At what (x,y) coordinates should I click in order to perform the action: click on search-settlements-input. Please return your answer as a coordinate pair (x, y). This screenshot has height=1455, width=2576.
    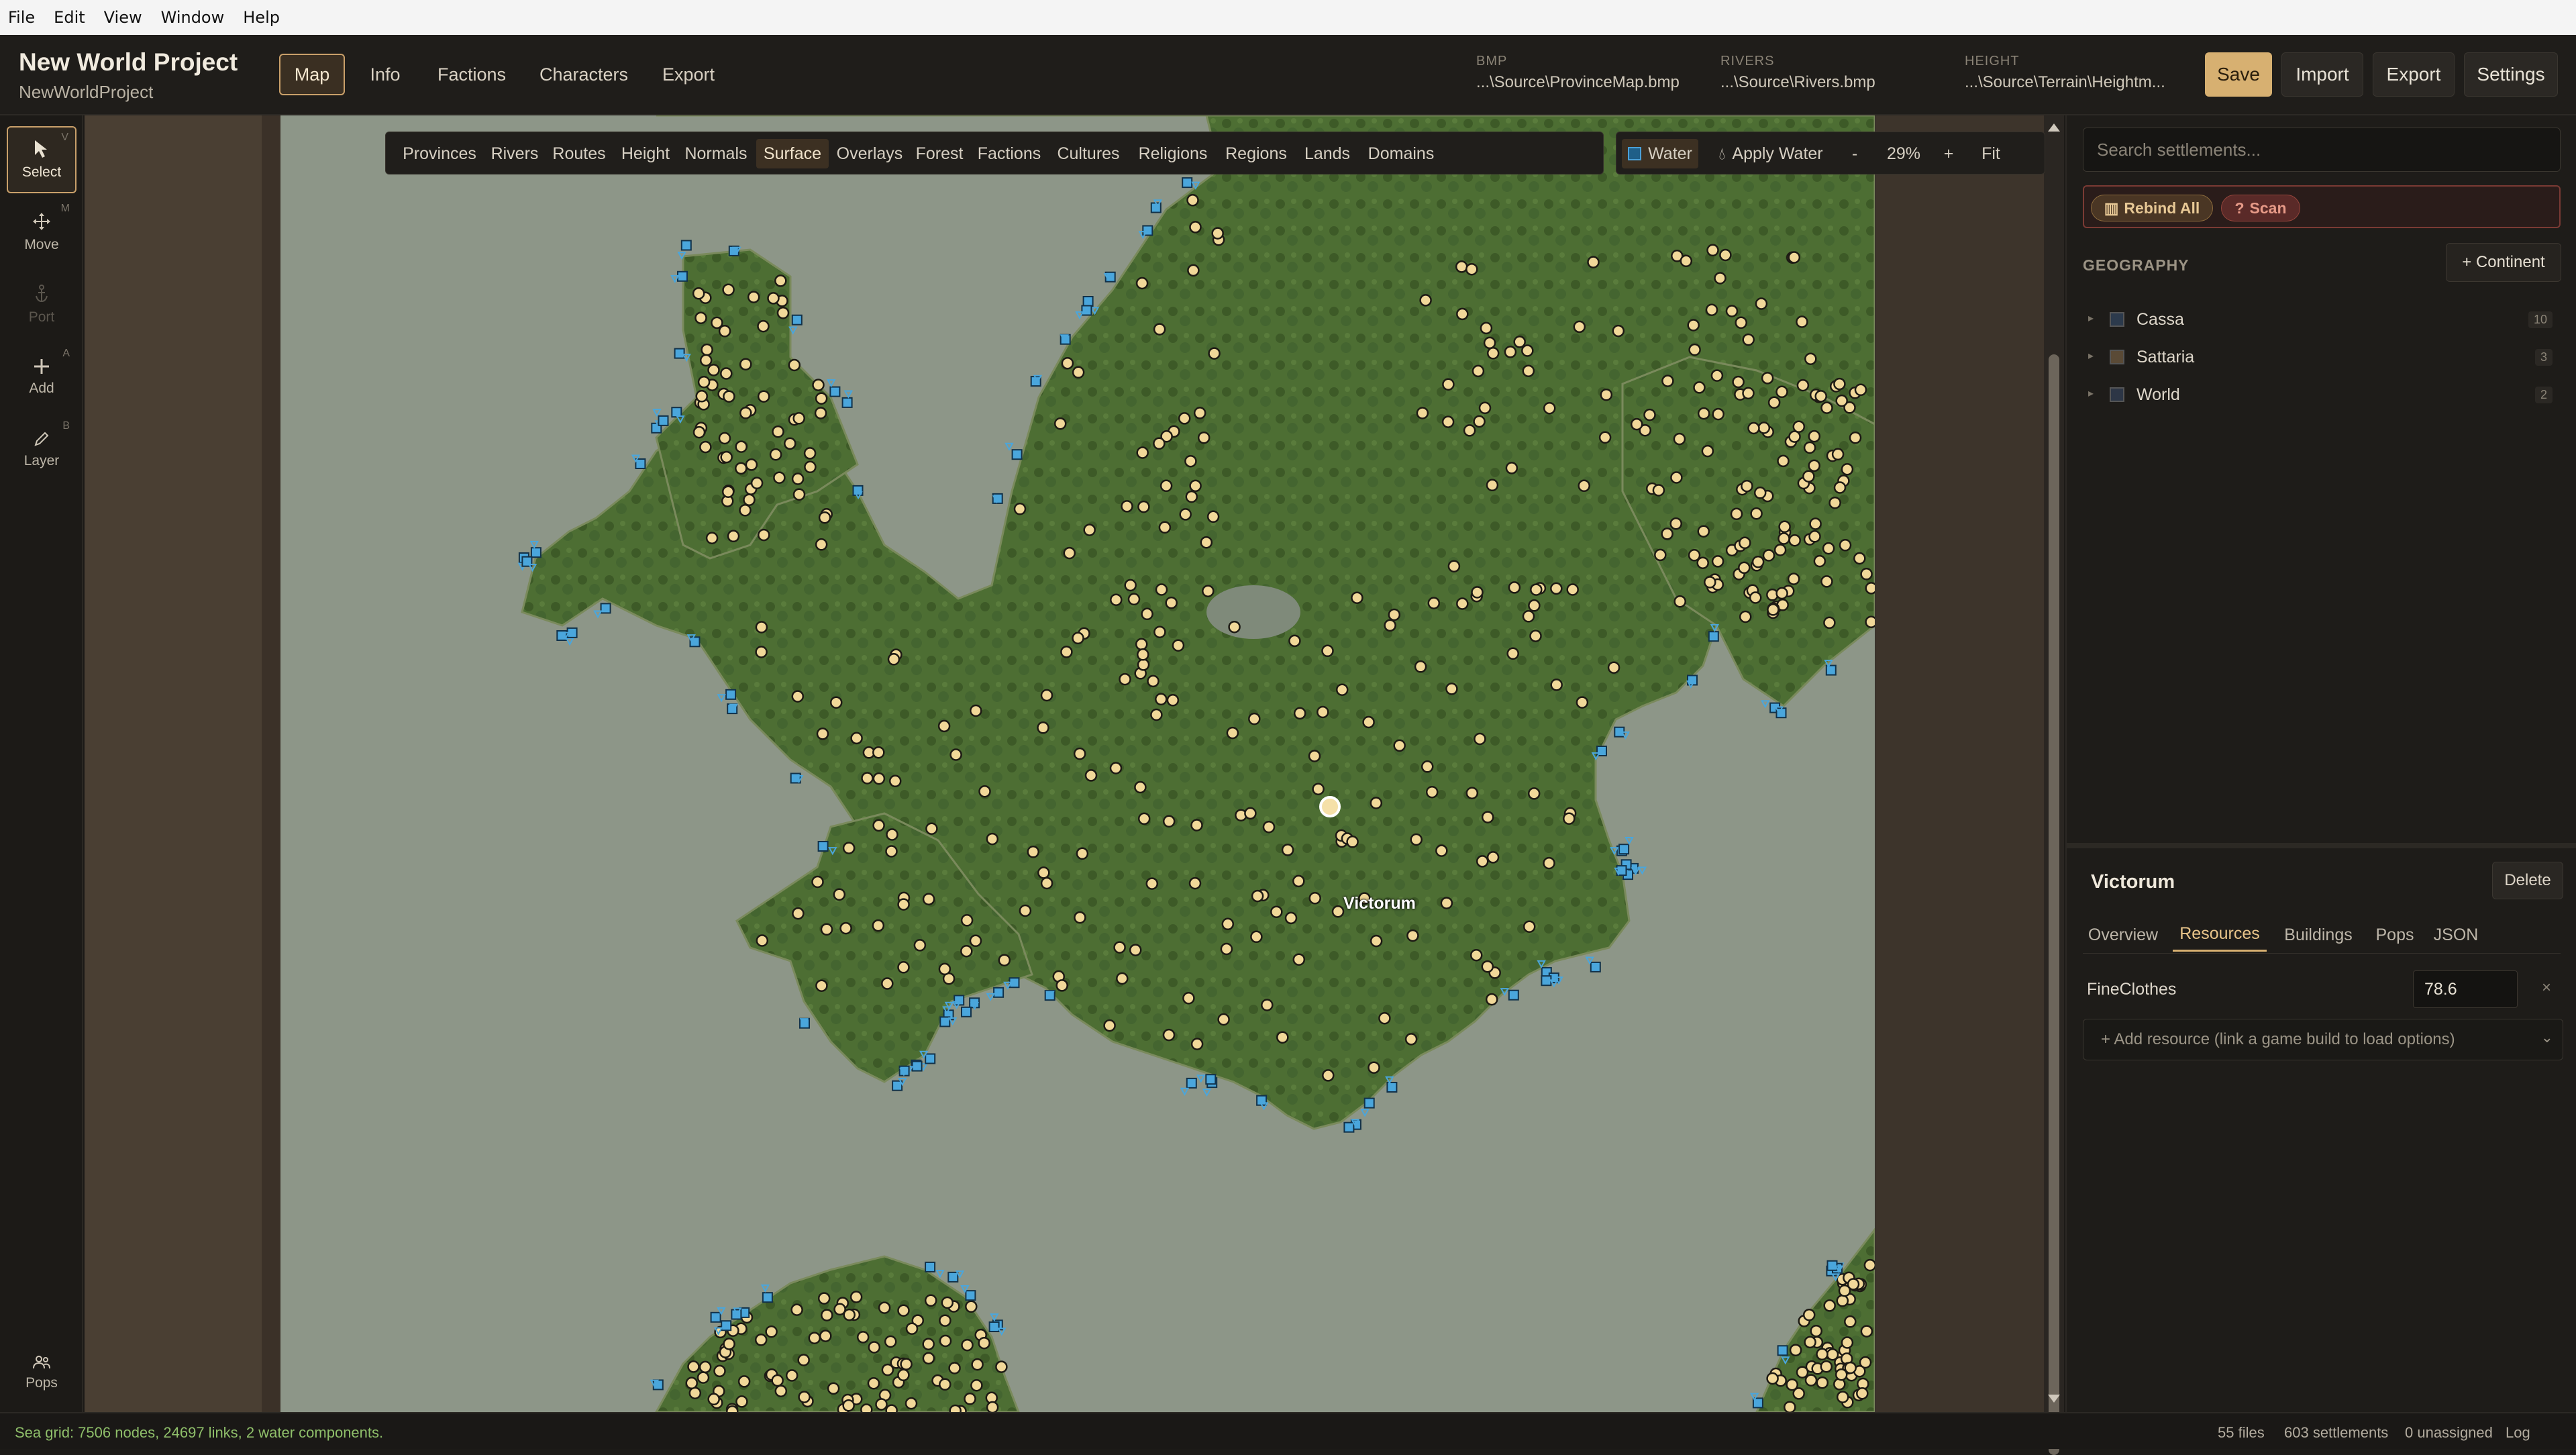
    Looking at the image, I should click on (2322, 150).